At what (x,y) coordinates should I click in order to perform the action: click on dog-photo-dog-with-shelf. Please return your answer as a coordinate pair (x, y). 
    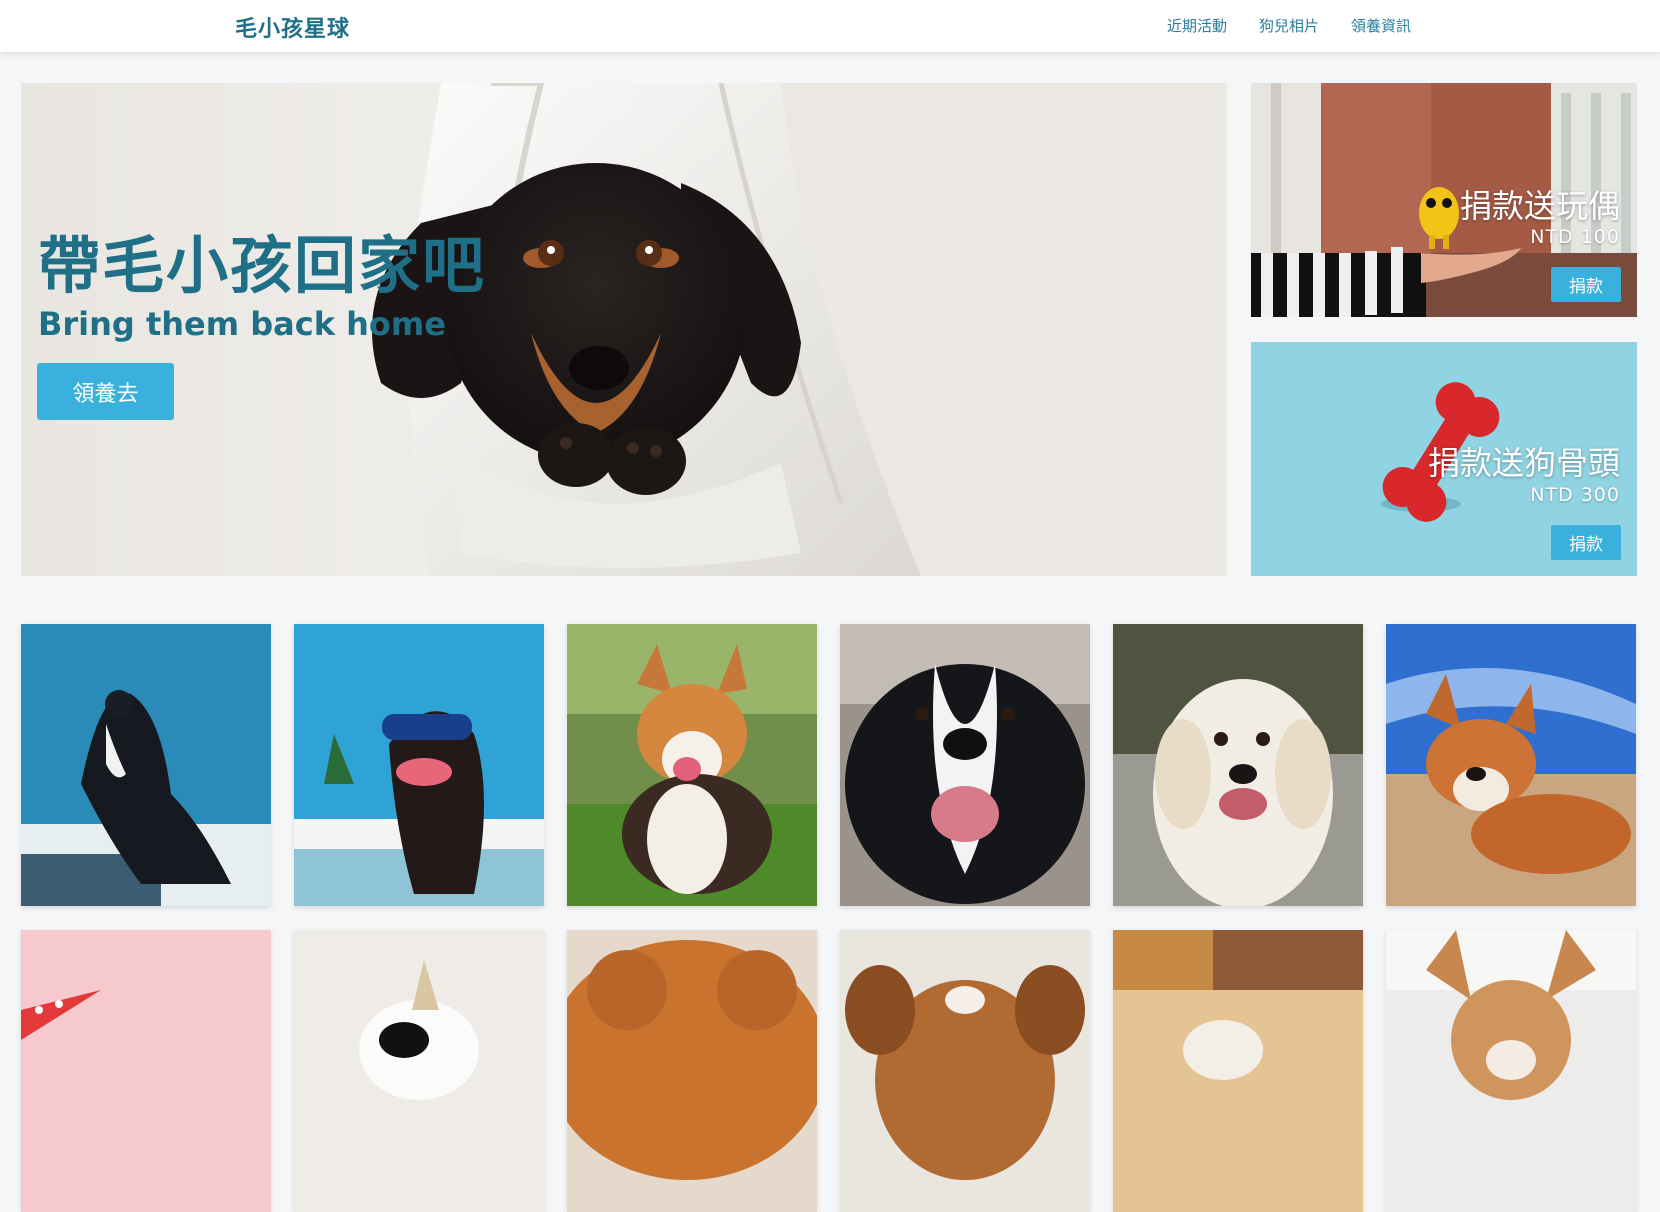
    Looking at the image, I should click on (1238, 1071).